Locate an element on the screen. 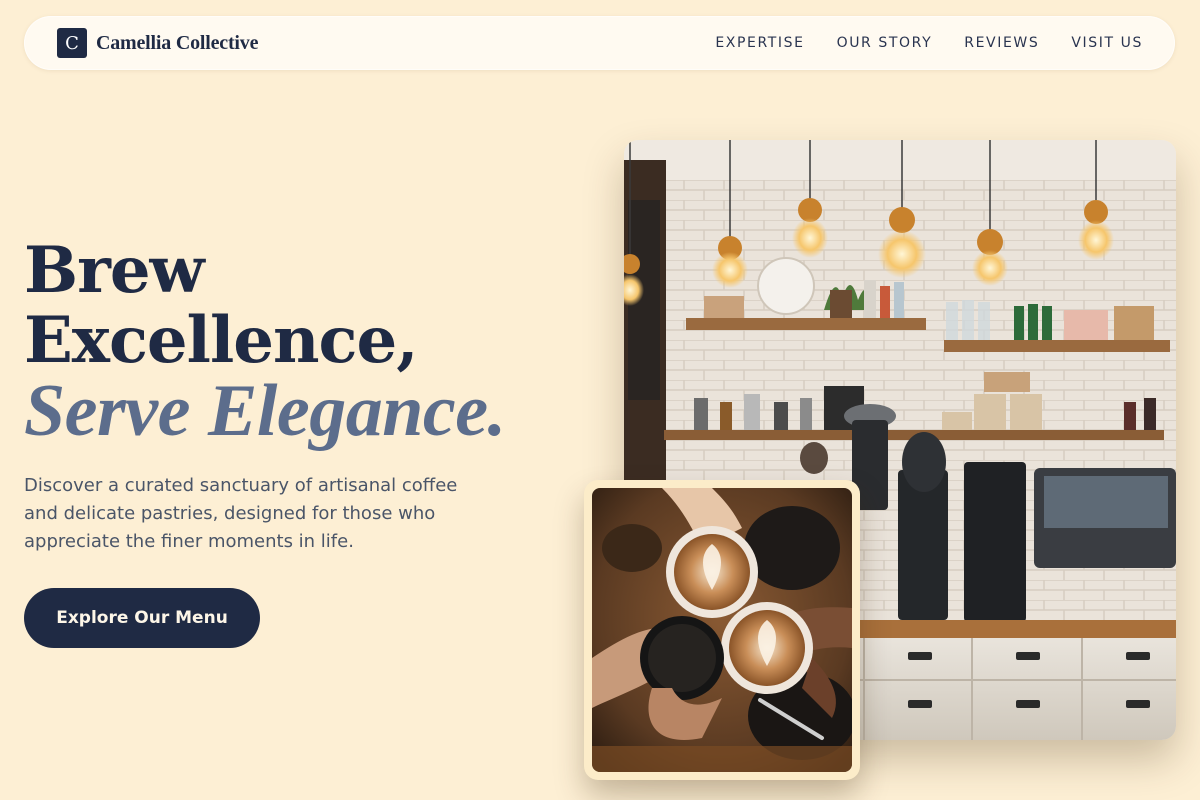 The width and height of the screenshot is (1200, 800). latte-cheers-photo-frame is located at coordinates (722, 630).